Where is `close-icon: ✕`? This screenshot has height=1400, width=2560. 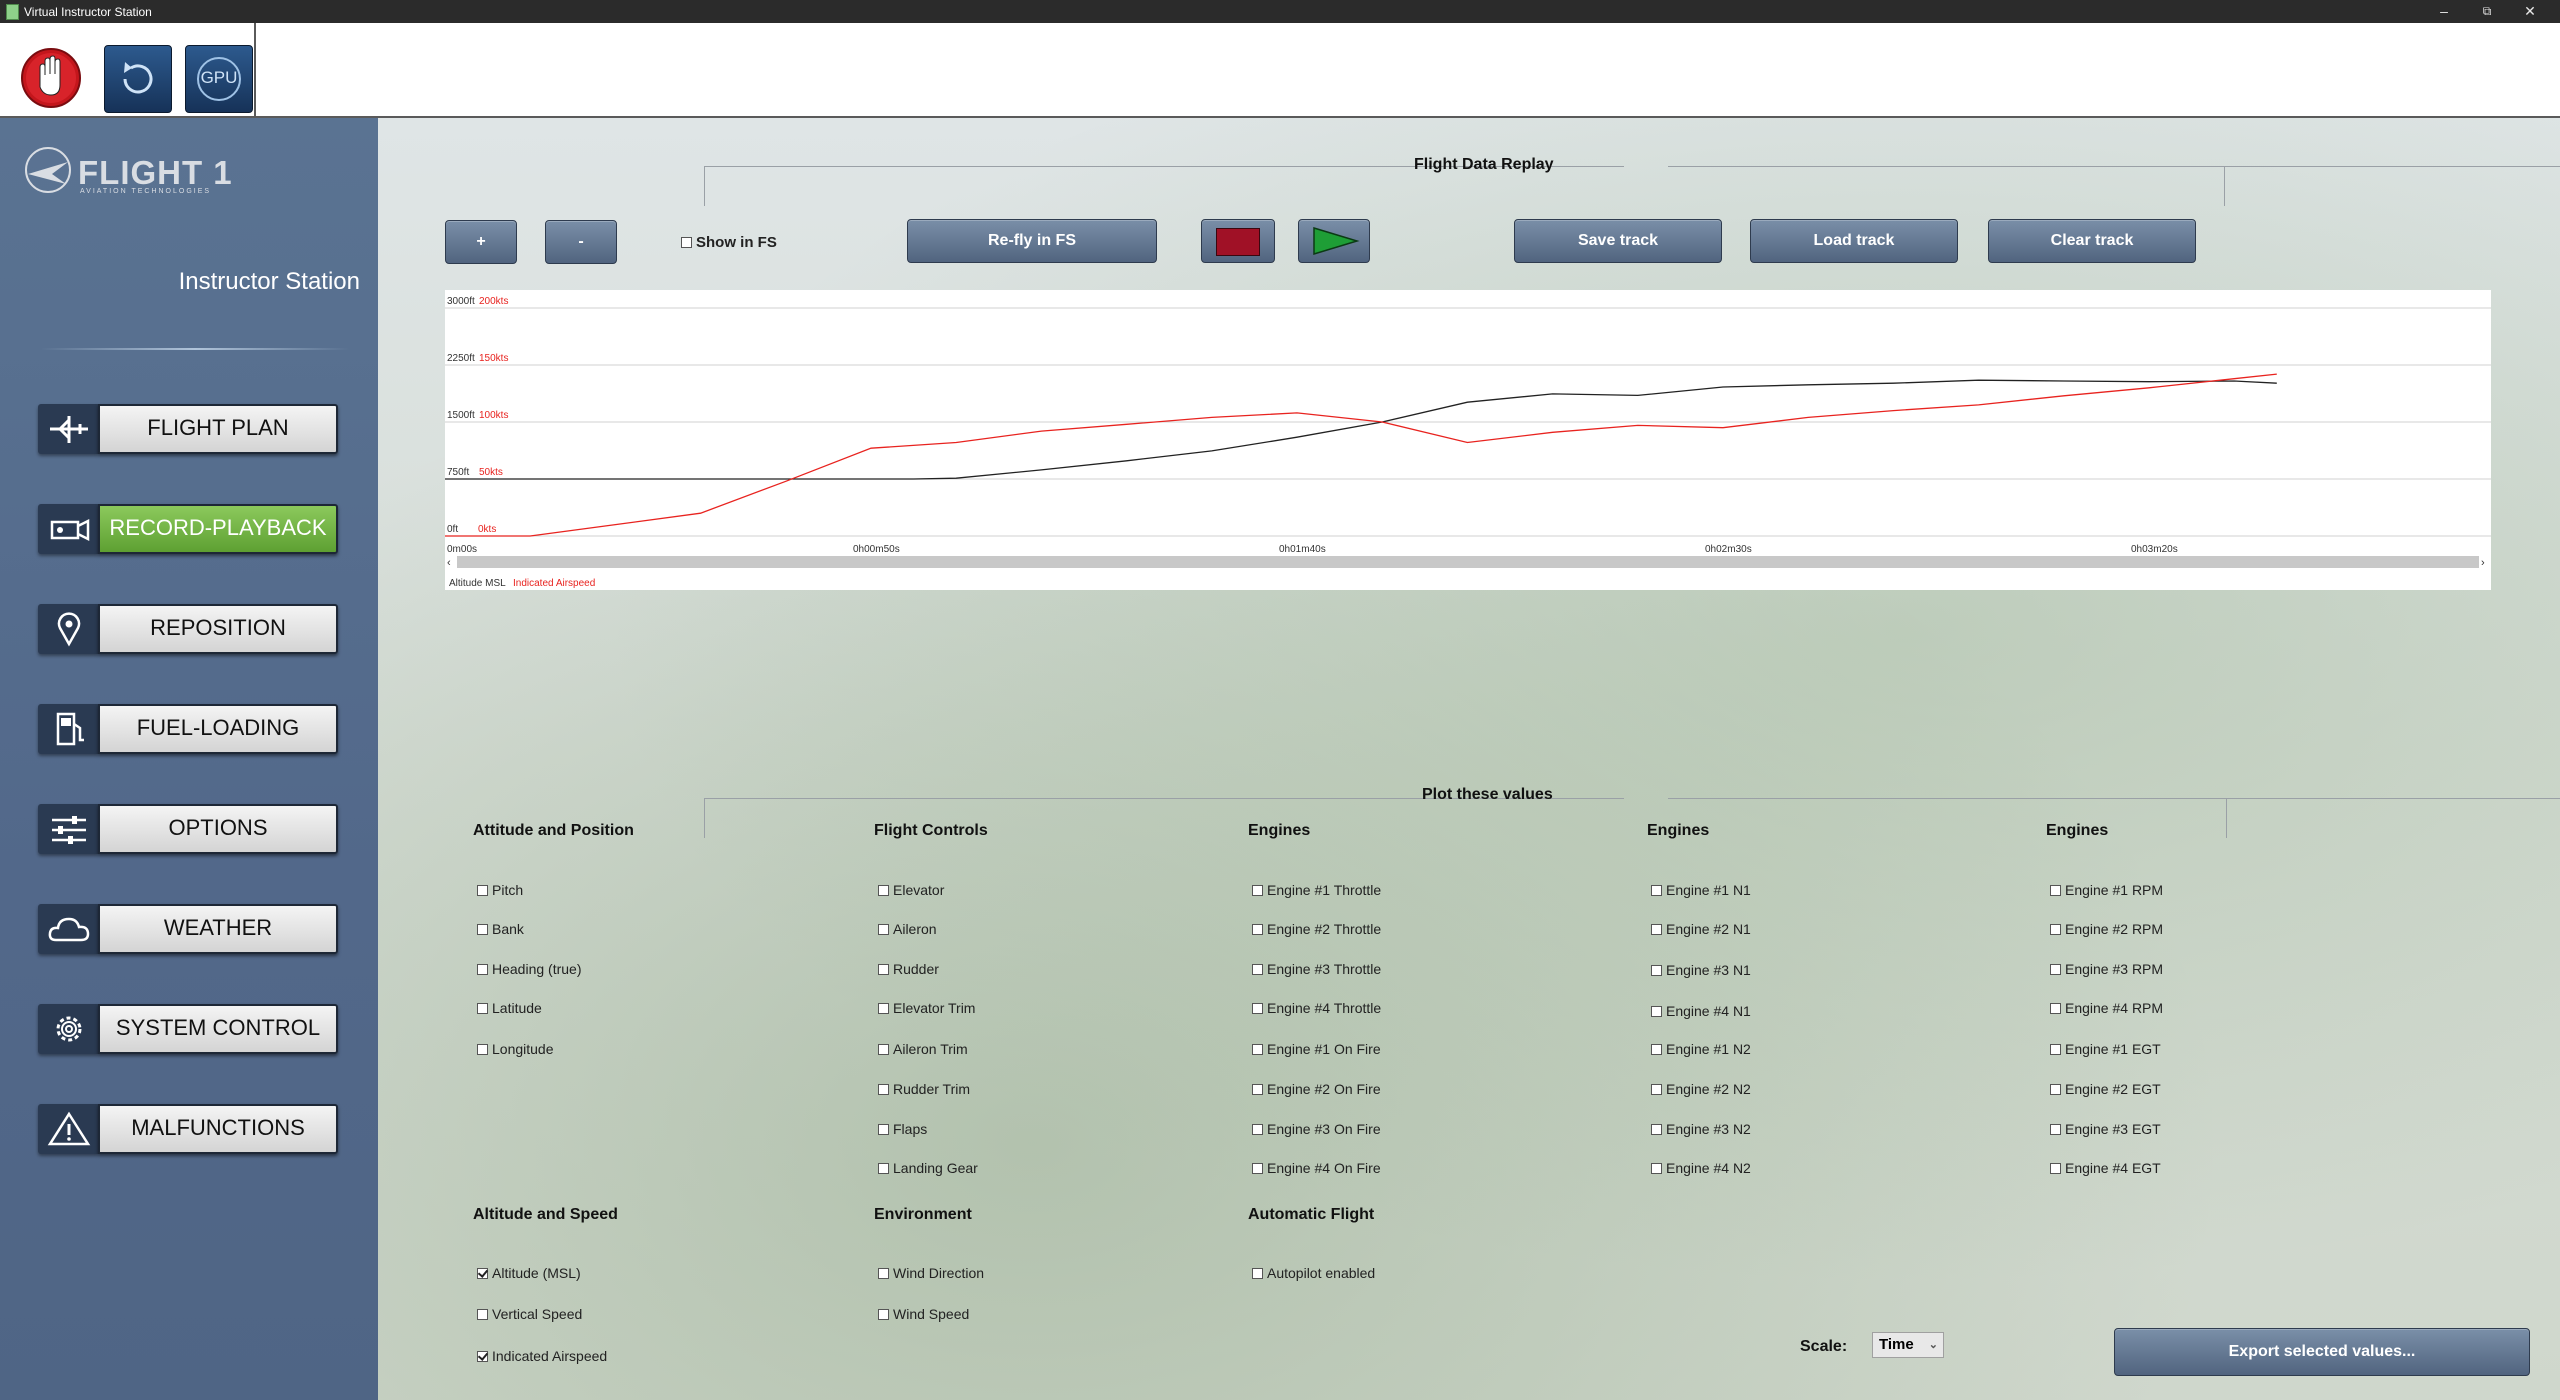
close-icon: ✕ is located at coordinates (2530, 11).